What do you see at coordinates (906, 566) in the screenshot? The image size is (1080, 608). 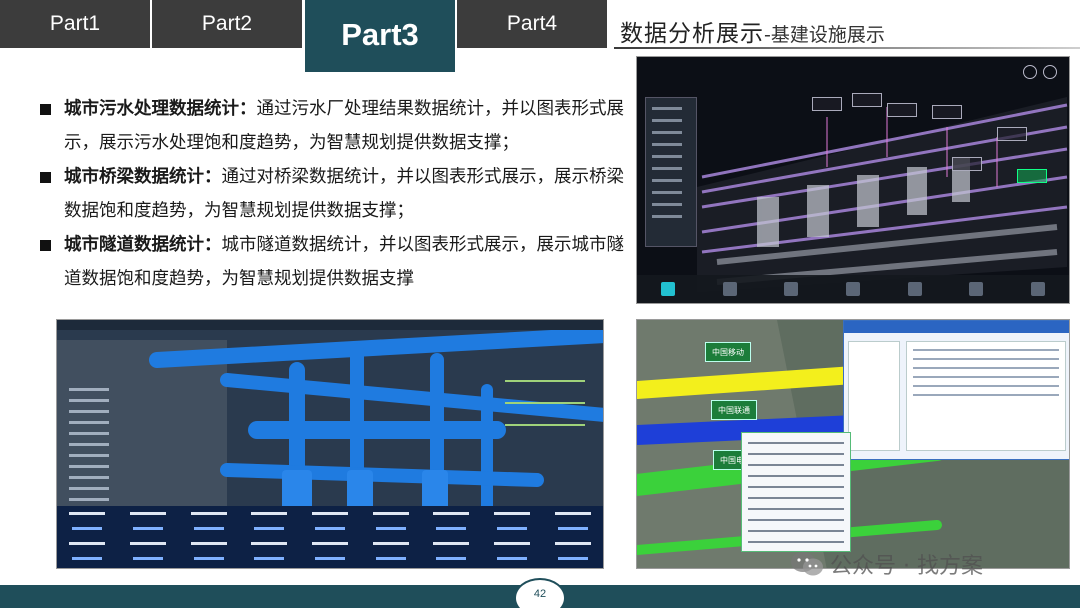 I see `watermark-text: 公众号 · 找方案` at bounding box center [906, 566].